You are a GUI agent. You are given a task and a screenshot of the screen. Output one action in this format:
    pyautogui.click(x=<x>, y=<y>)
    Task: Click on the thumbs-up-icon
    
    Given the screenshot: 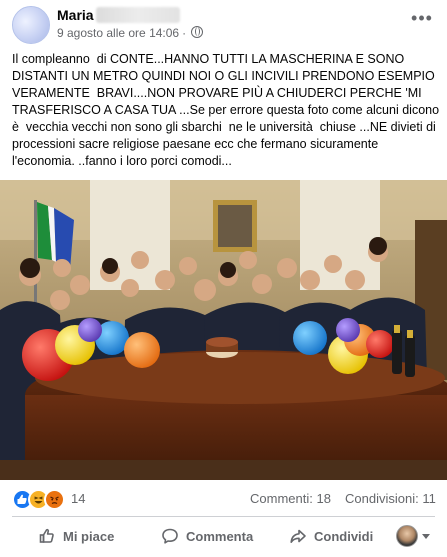 What is the action you would take?
    pyautogui.click(x=46, y=535)
    